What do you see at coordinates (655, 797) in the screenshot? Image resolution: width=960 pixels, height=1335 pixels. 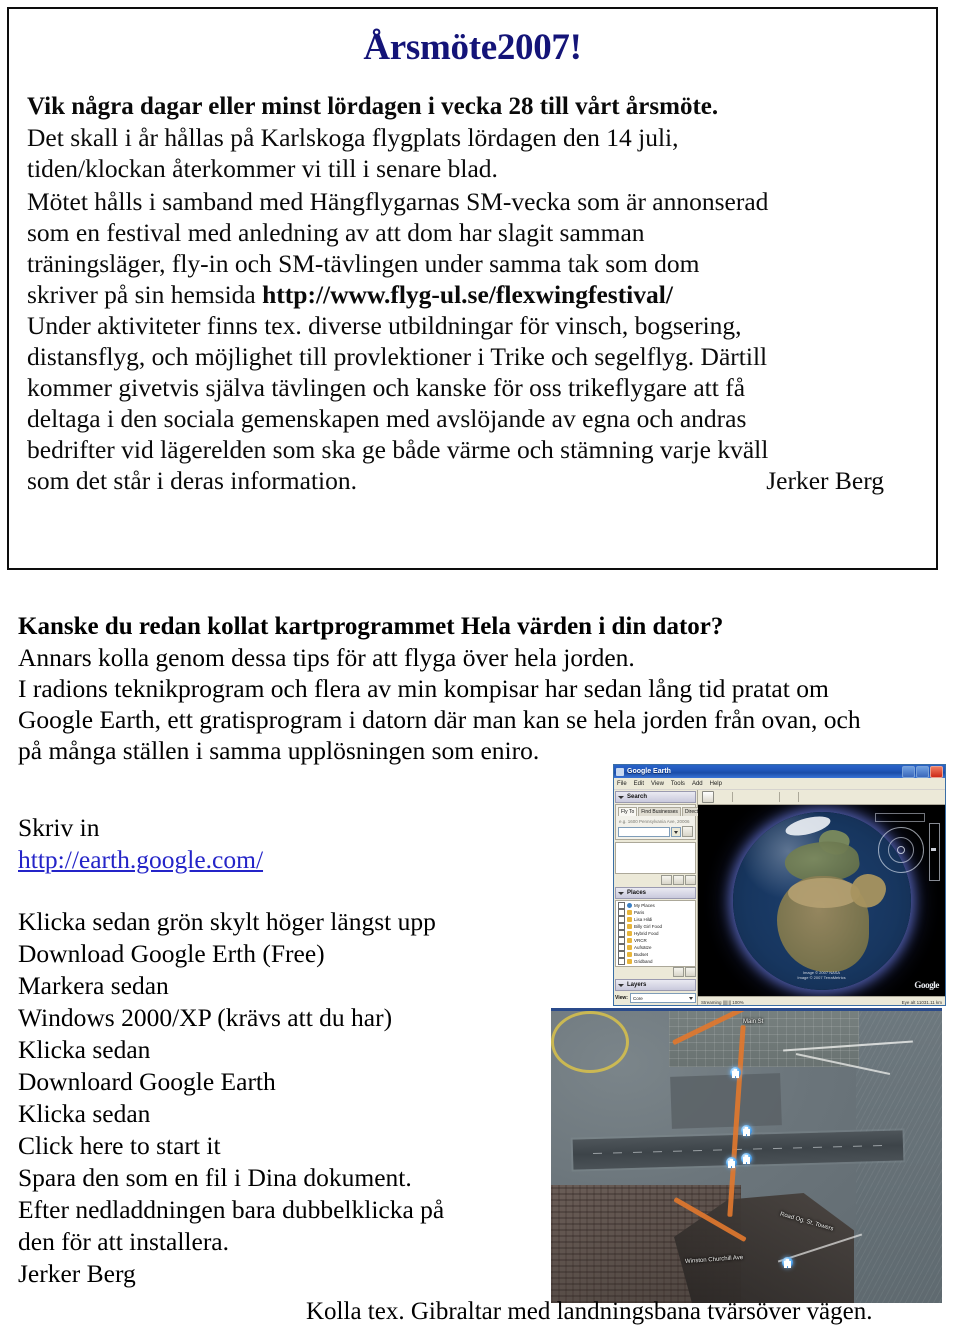 I see `search-panel-header: Search` at bounding box center [655, 797].